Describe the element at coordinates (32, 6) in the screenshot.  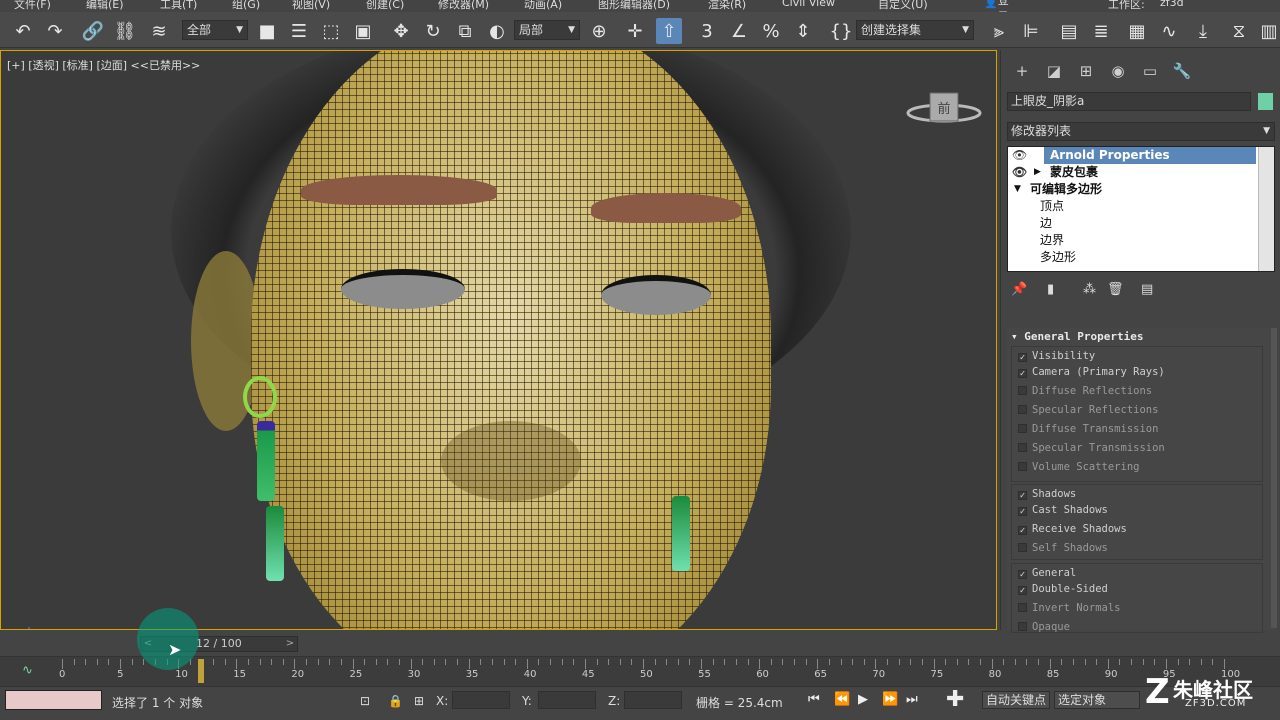
I see `menu-file: 文件(F)` at that location.